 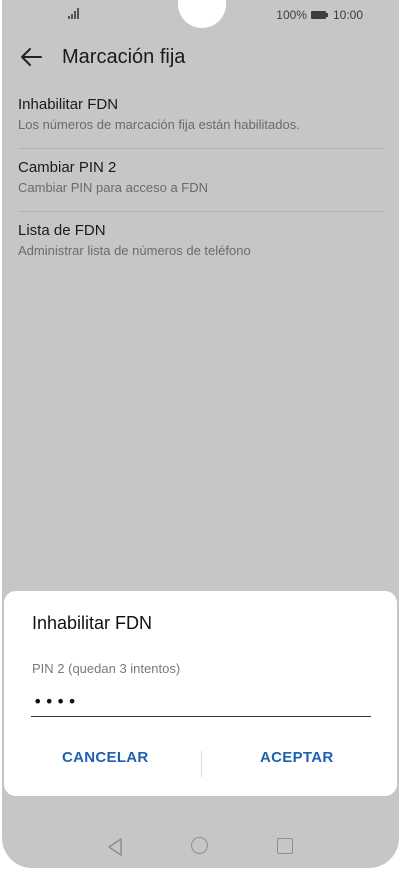 I want to click on nav-back-icon, so click(x=115, y=849).